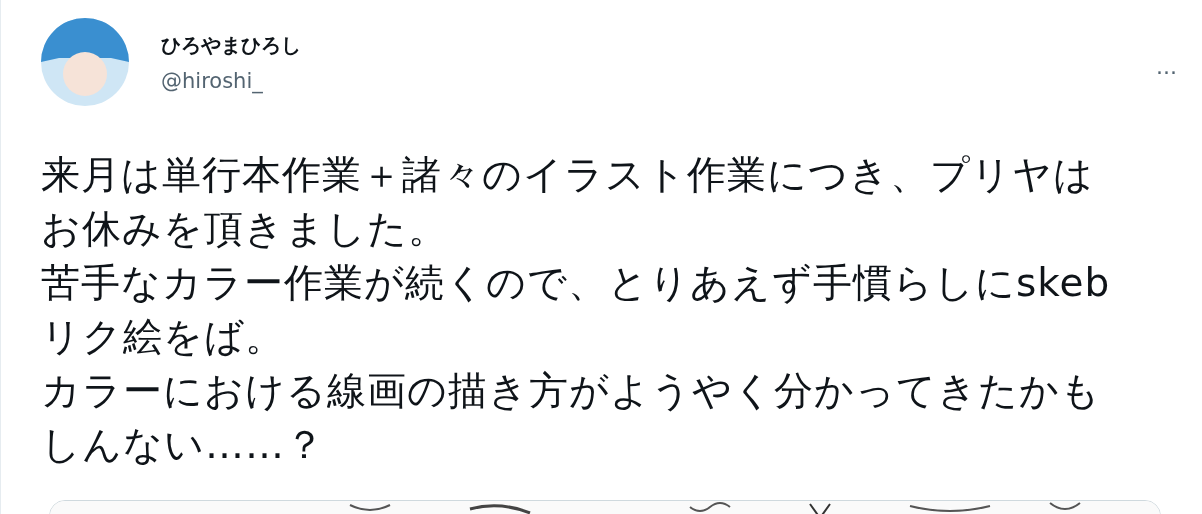  What do you see at coordinates (163, 337) in the screenshot?
I see `tweet-text-line: リク絵をば。` at bounding box center [163, 337].